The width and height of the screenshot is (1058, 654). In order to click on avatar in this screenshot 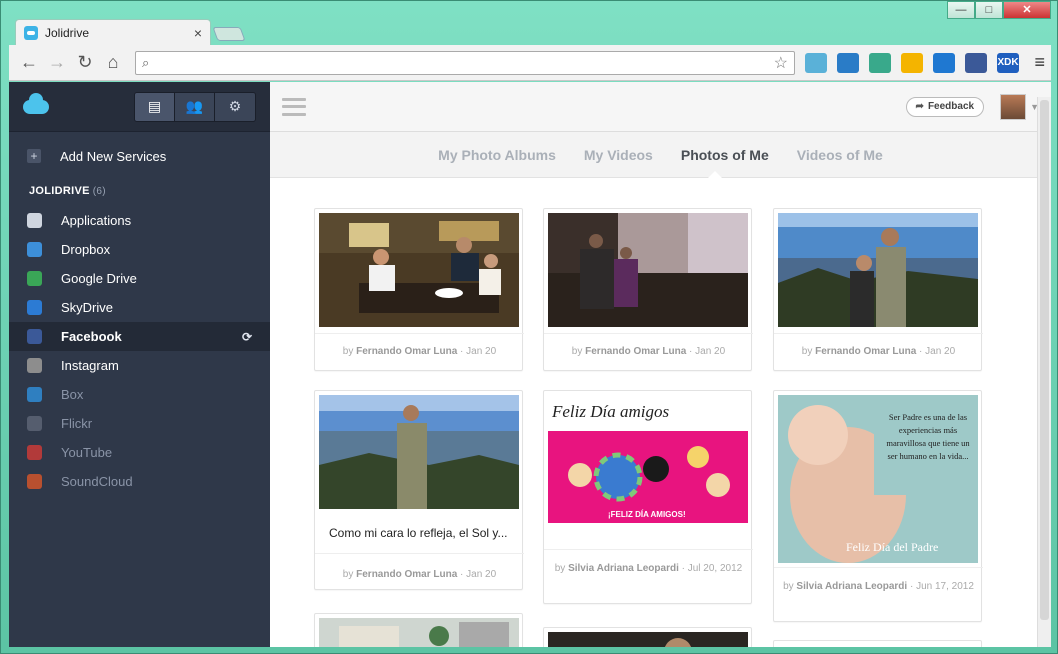, I will do `click(1013, 106)`.